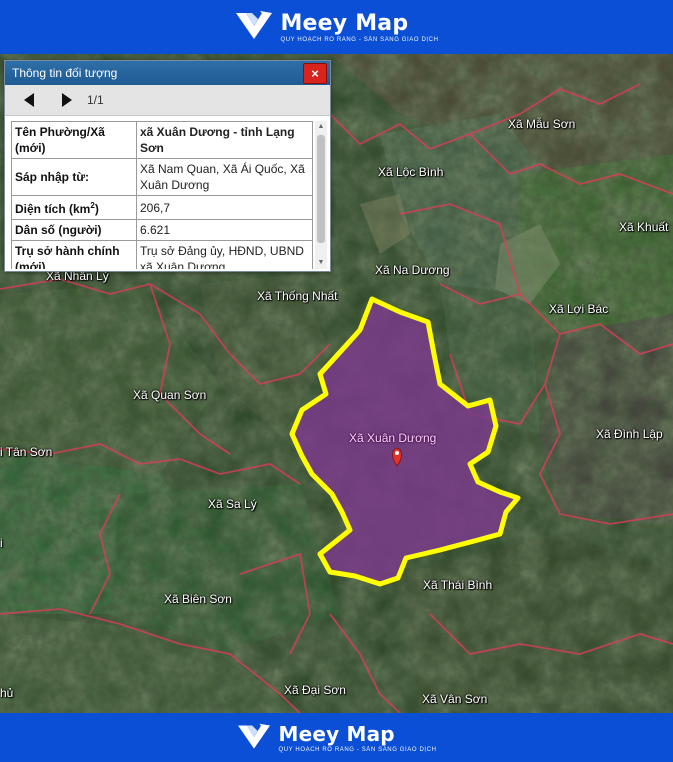 Image resolution: width=673 pixels, height=762 pixels. I want to click on row-key: Diện tích (km2), so click(74, 207).